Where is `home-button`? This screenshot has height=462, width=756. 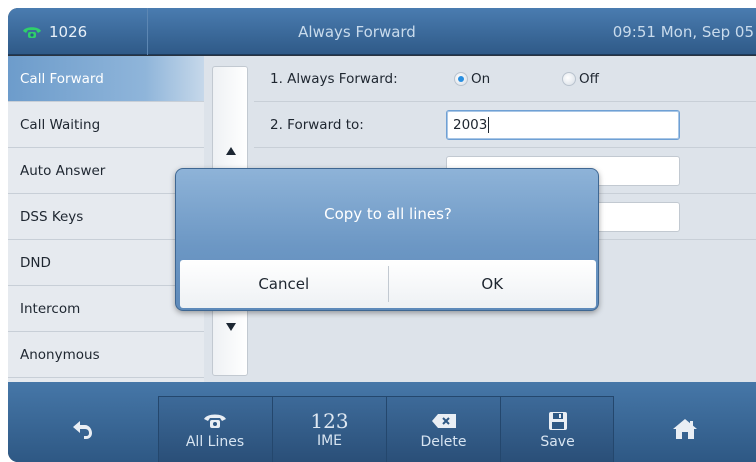
home-button is located at coordinates (685, 429).